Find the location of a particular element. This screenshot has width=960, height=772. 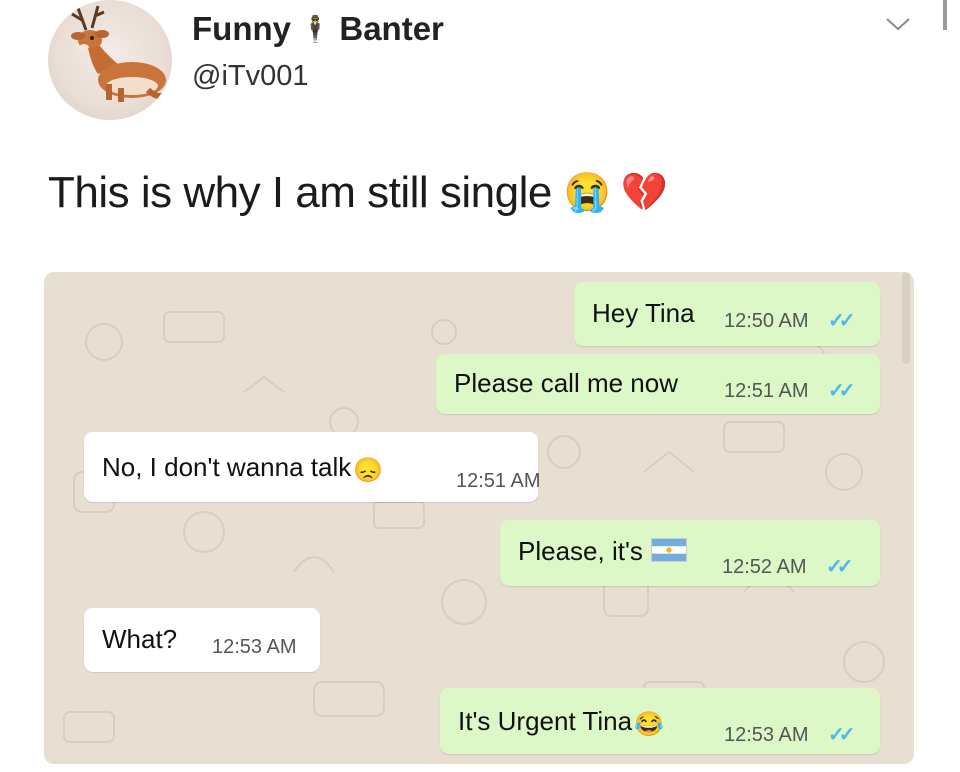

tweet-body: This is why I am still single is located at coordinates (300, 192).